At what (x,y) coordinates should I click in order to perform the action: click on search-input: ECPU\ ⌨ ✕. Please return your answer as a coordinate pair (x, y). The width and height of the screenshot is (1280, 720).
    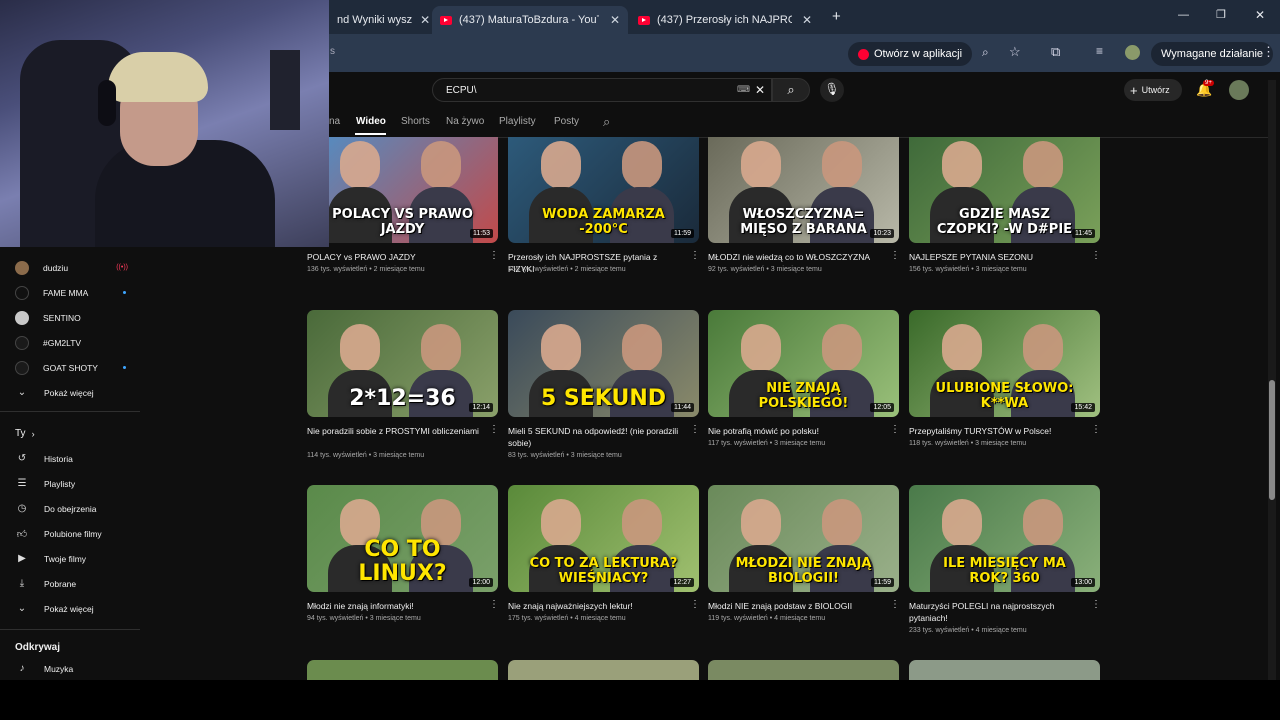
    Looking at the image, I should click on (602, 90).